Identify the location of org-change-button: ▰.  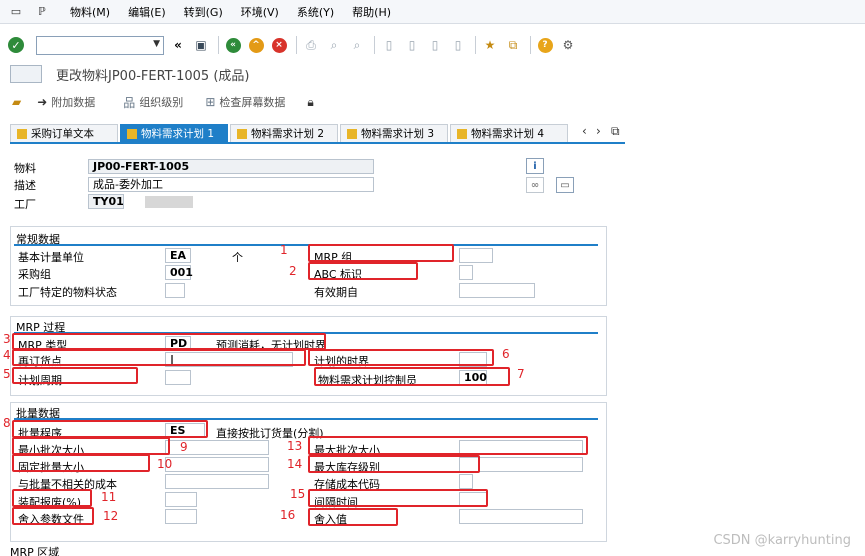
(18, 102).